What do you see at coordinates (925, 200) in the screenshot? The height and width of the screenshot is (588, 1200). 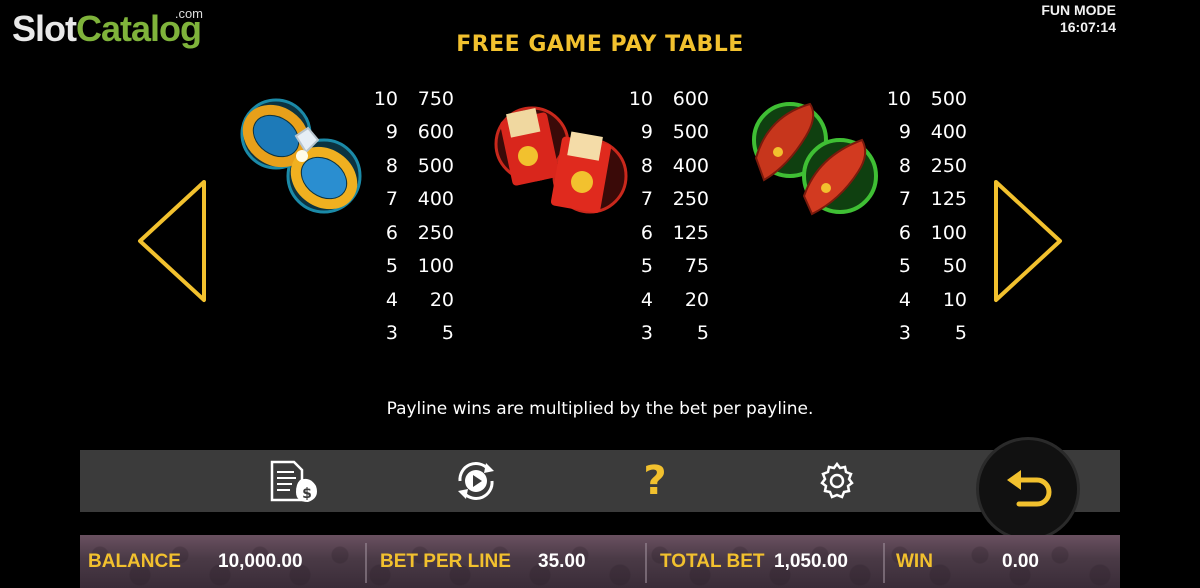 I see `paytable-row: 7 125` at bounding box center [925, 200].